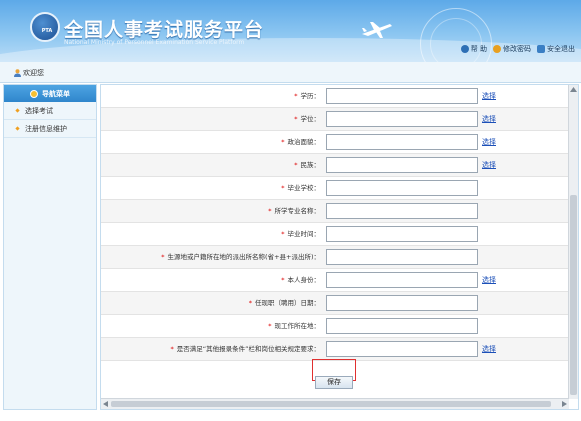 This screenshot has width=581, height=421. I want to click on form-row: * 学位： 选择, so click(335, 119).